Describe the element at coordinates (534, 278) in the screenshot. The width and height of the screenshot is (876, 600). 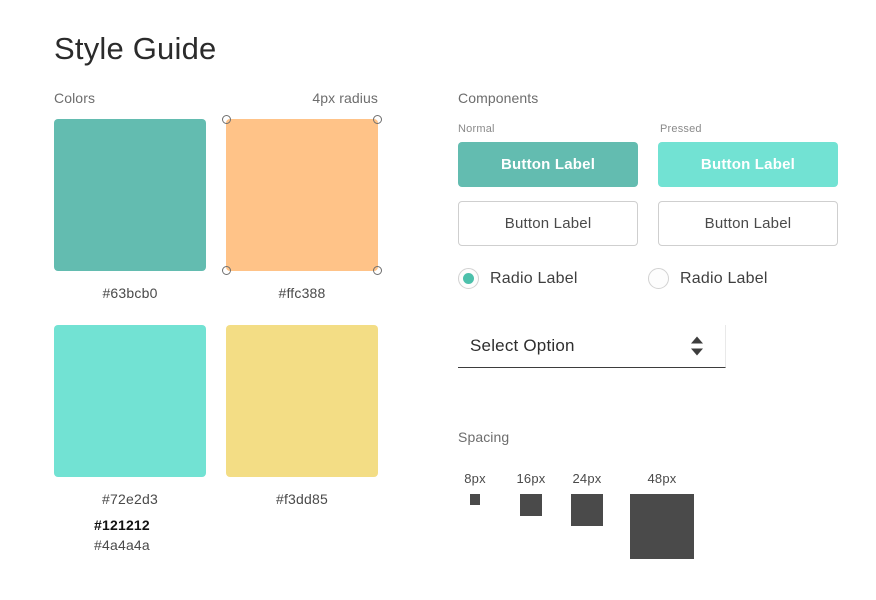
I see `radio-label-selected: Radio Label` at that location.